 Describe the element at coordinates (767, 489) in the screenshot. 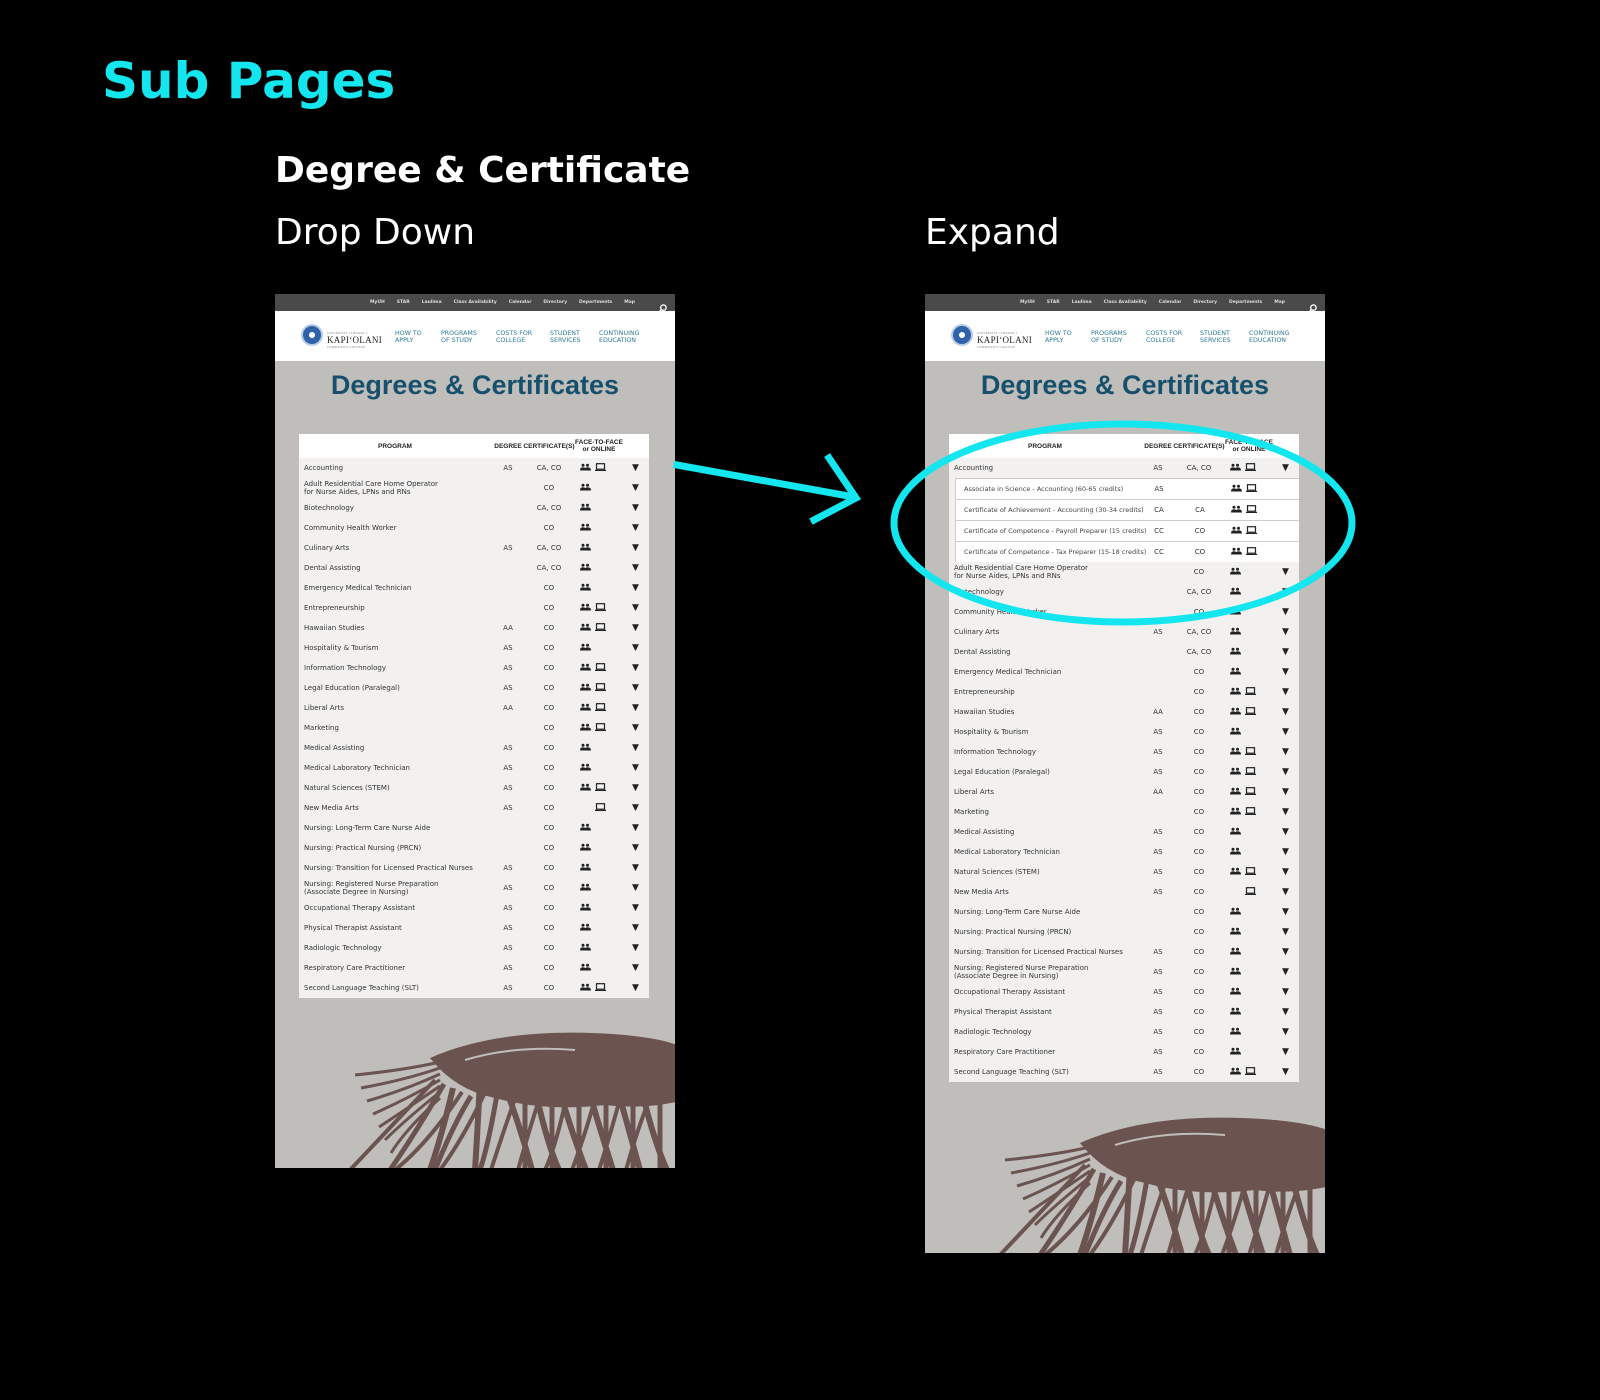

I see `transition-arrow` at that location.